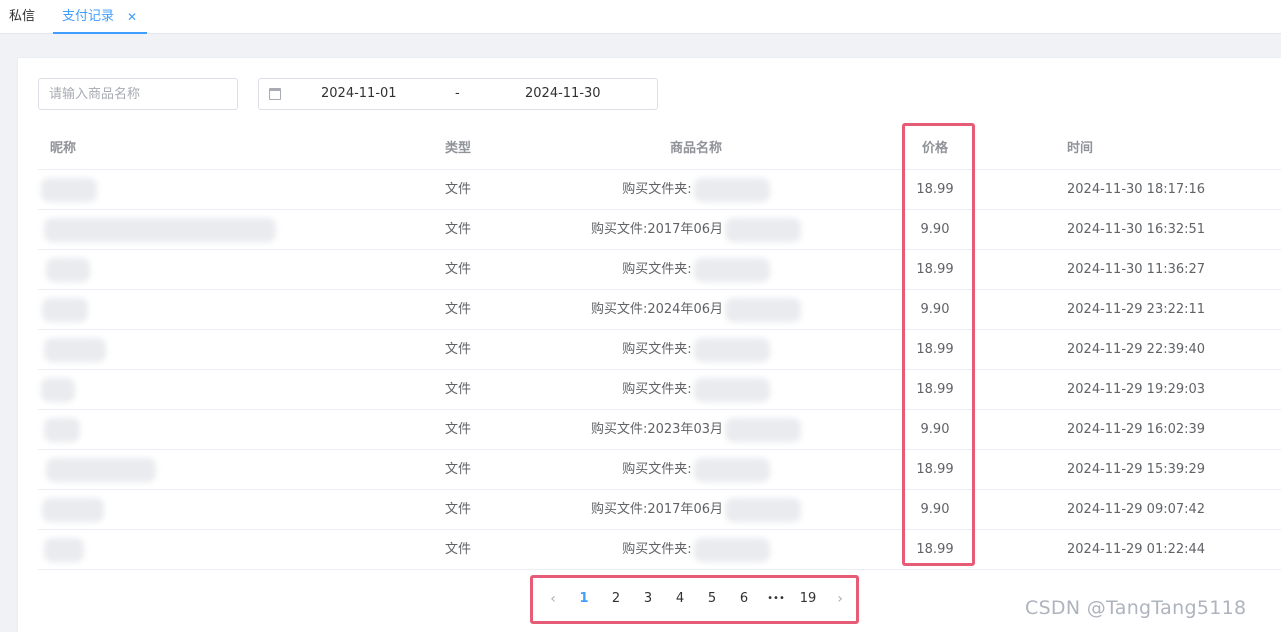  What do you see at coordinates (656, 429) in the screenshot?
I see `product-text: 购买文件:2023年03月` at bounding box center [656, 429].